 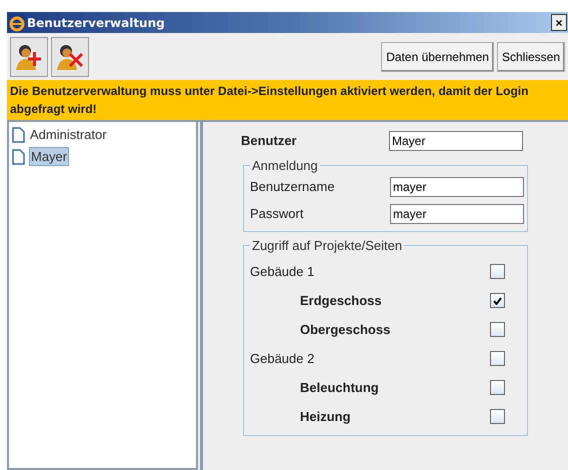 I want to click on group-title: Zugriff auf Projekte/Seiten, so click(x=327, y=245).